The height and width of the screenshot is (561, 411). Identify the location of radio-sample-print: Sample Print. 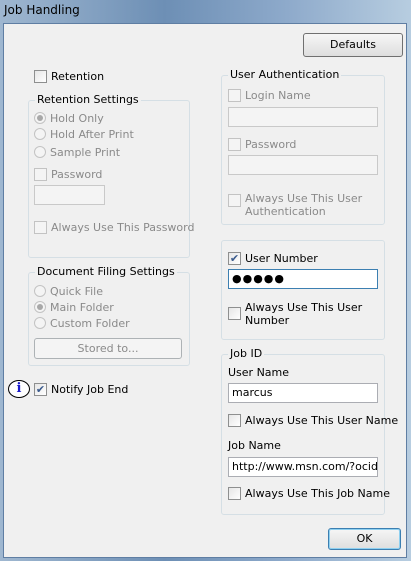
(77, 152).